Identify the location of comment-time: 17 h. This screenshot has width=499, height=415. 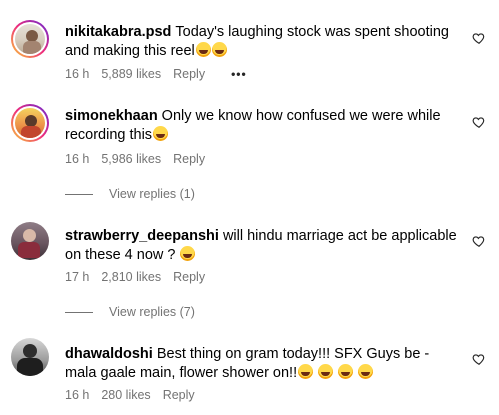
(77, 277).